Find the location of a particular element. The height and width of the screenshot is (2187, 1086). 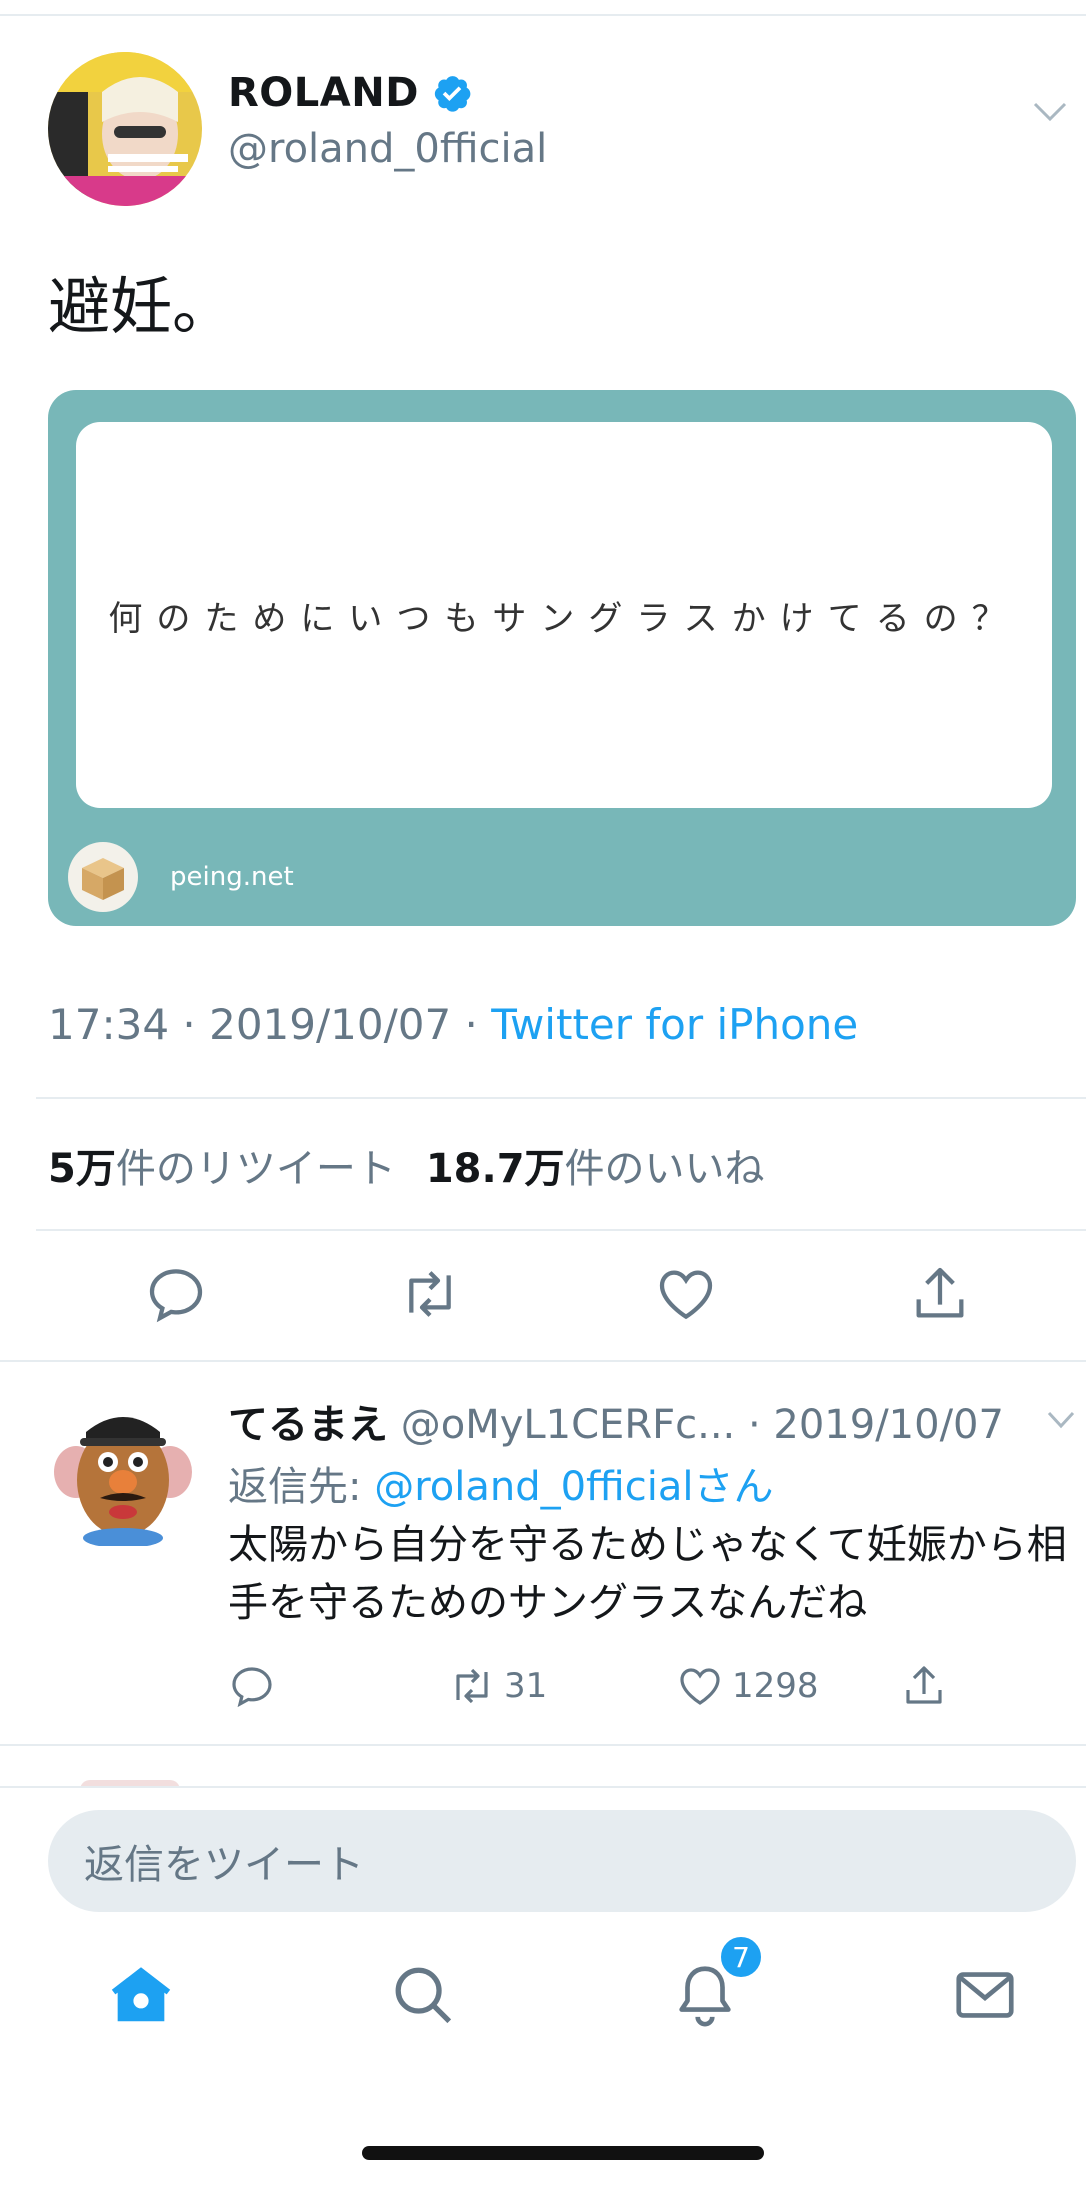

tab-bar: 7 is located at coordinates (543, 1997).